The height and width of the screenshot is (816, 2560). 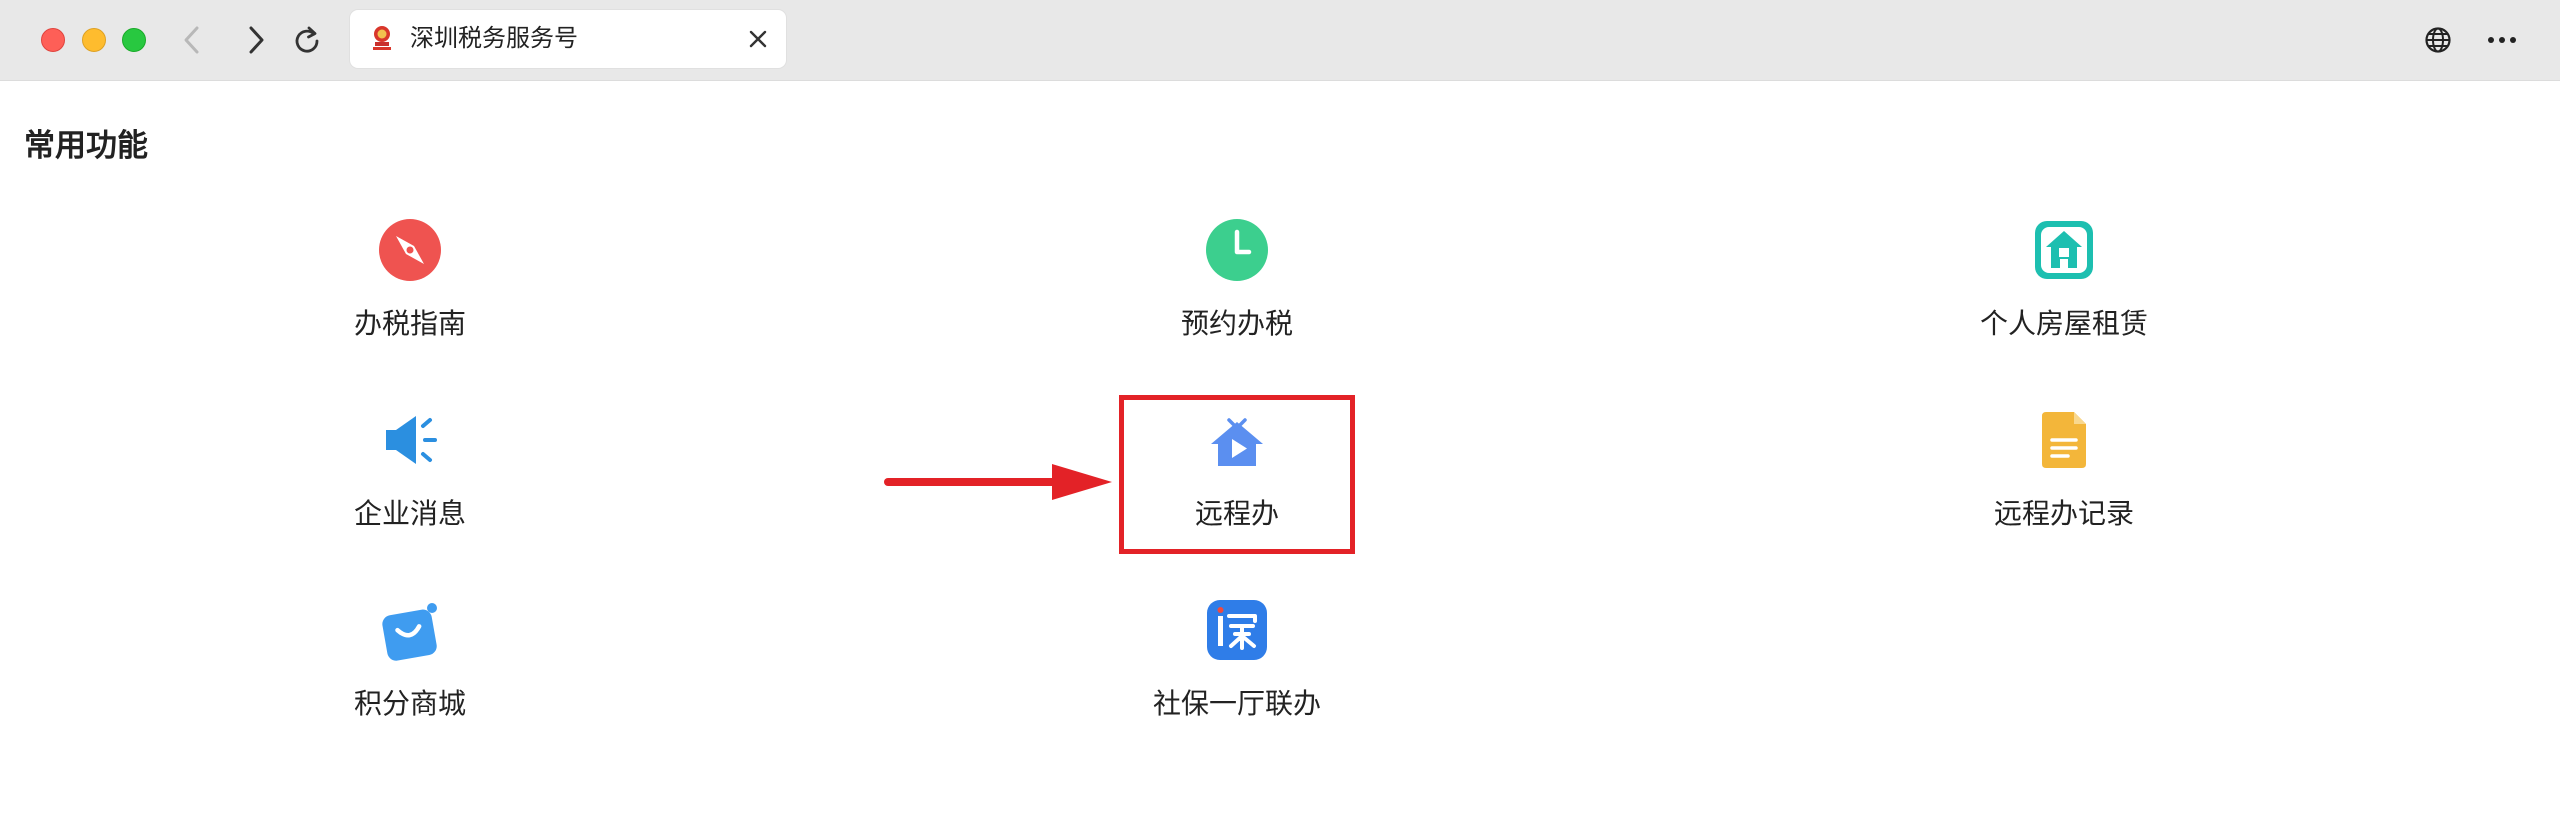 What do you see at coordinates (1237, 673) in the screenshot?
I see `function-item-social-security: 社保一厅联办` at bounding box center [1237, 673].